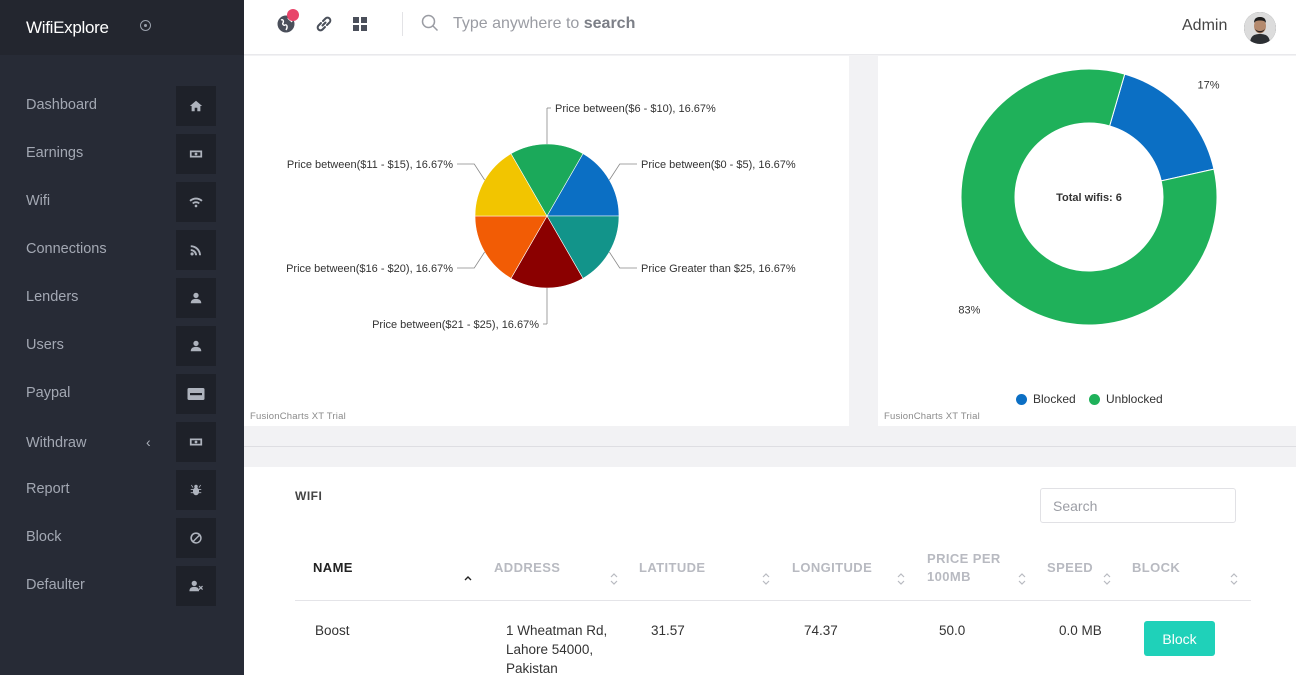 The height and width of the screenshot is (675, 1296). I want to click on search-icon, so click(430, 23).